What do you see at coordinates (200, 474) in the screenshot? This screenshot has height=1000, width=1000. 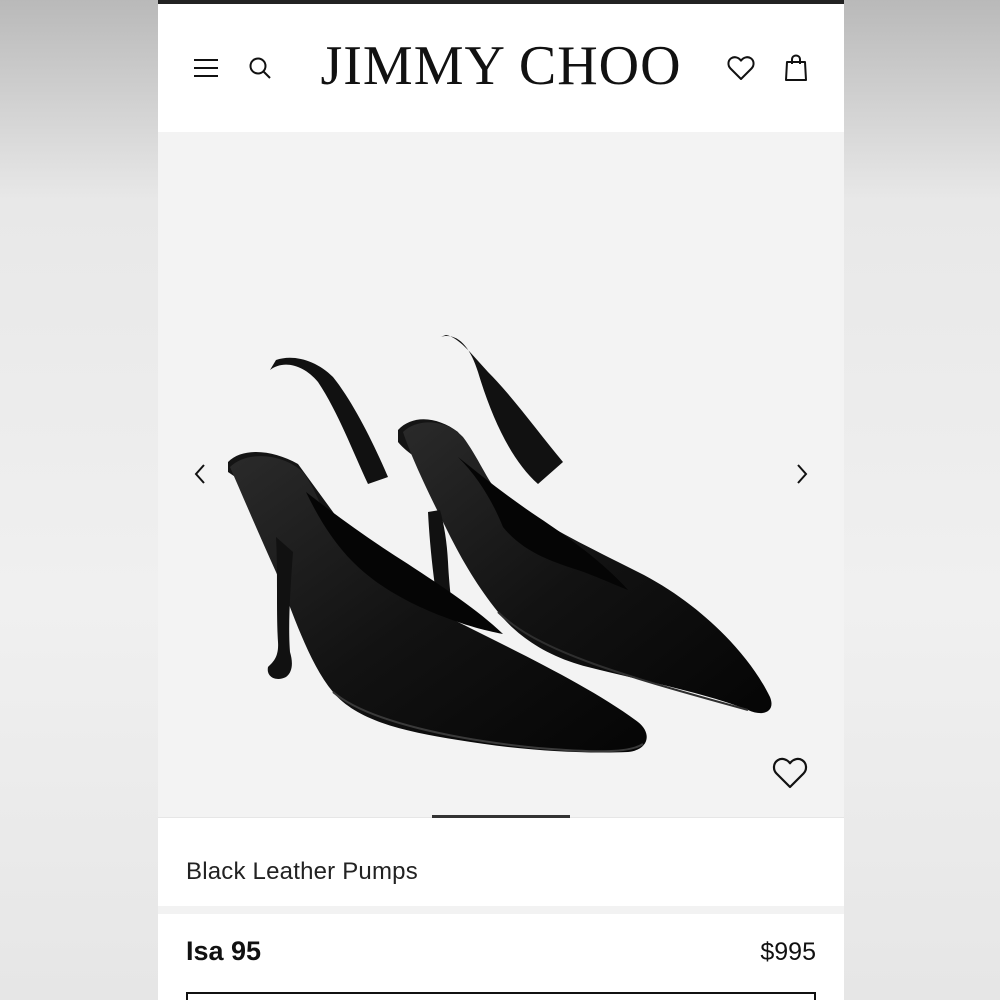 I see `previous-image-arrow` at bounding box center [200, 474].